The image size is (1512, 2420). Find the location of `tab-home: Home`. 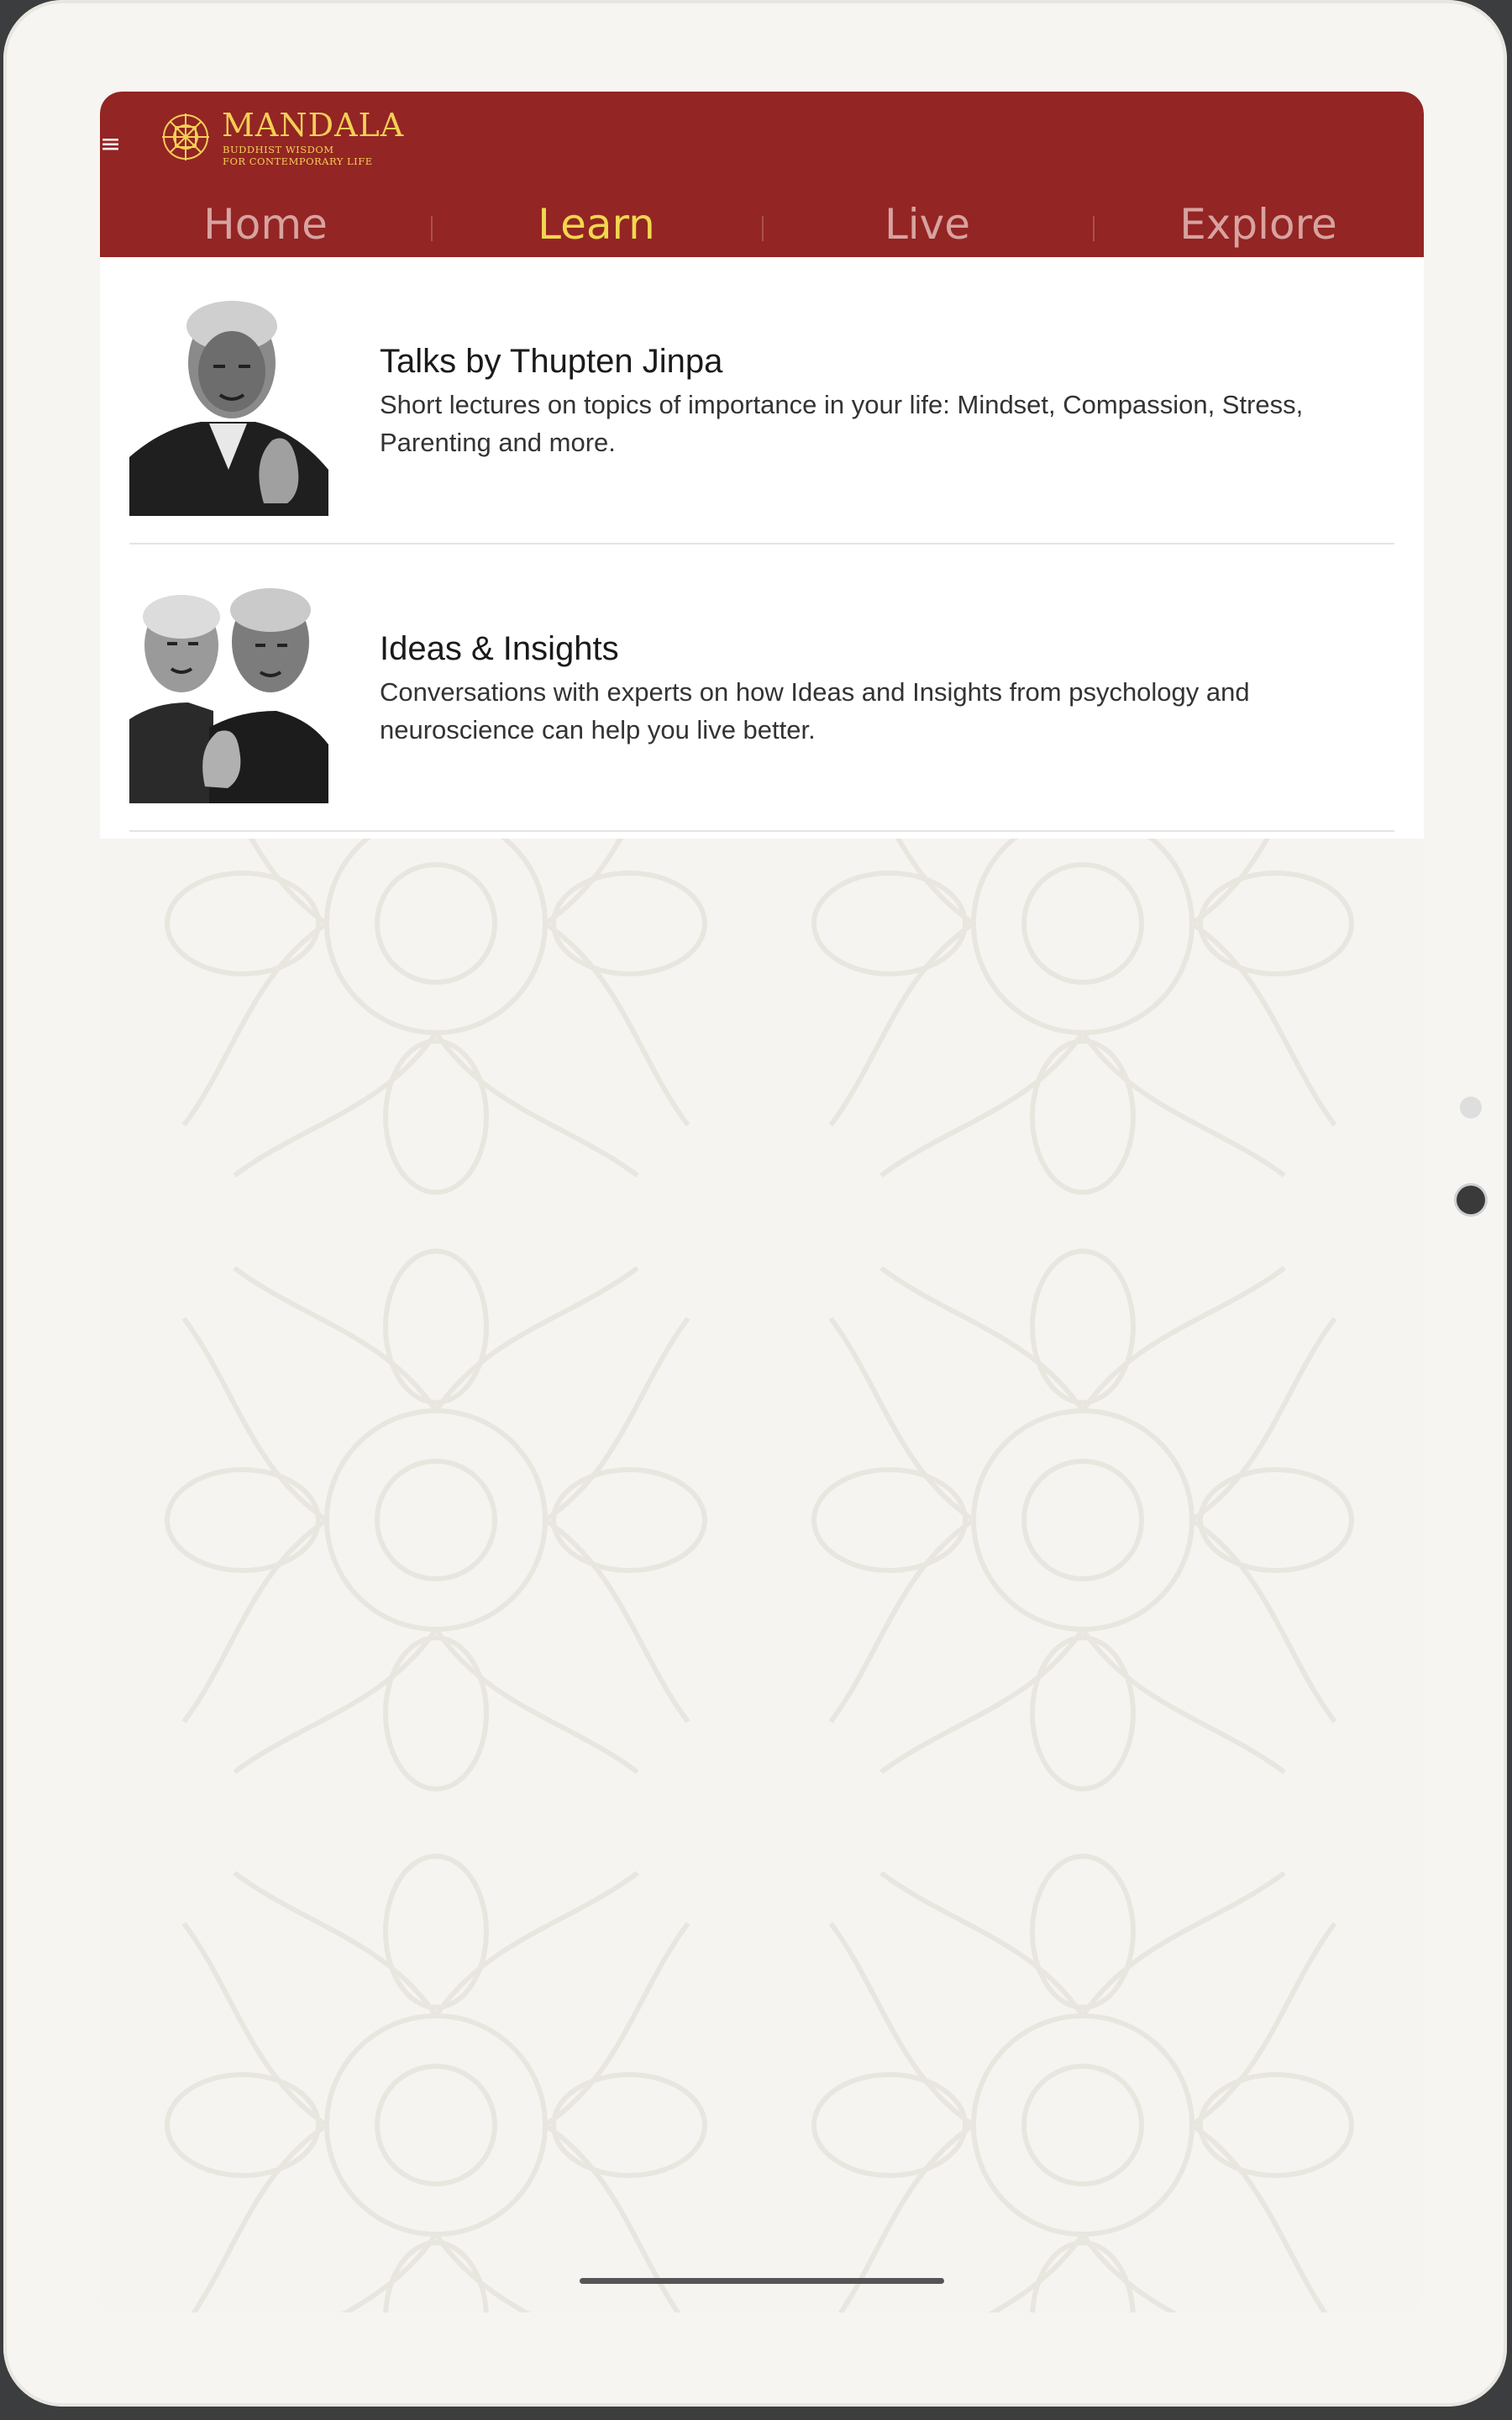

tab-home: Home is located at coordinates (265, 225).